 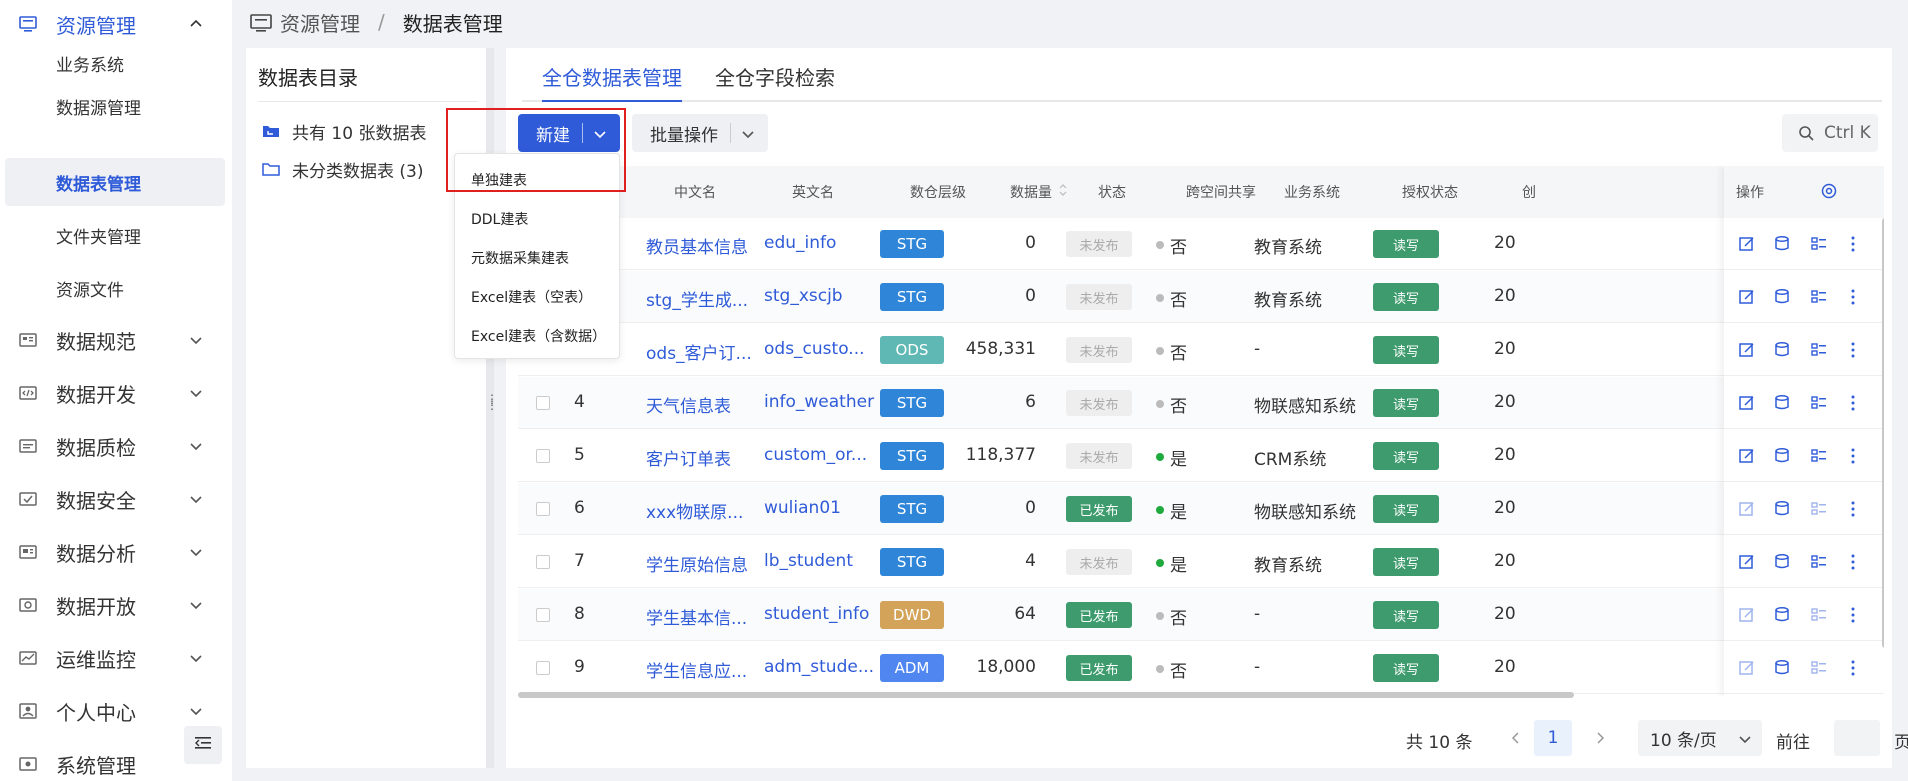 I want to click on prev-page-icon, so click(x=1516, y=738).